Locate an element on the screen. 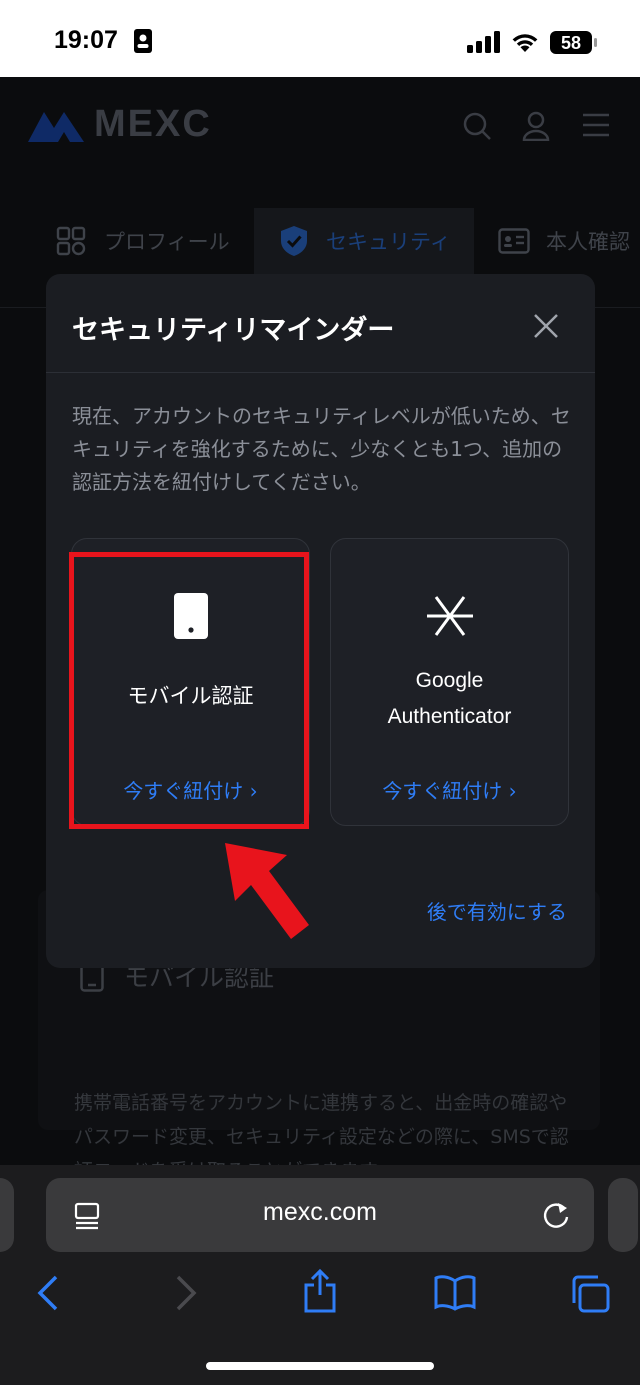 The height and width of the screenshot is (1385, 640). authenticator-icon is located at coordinates (450, 618).